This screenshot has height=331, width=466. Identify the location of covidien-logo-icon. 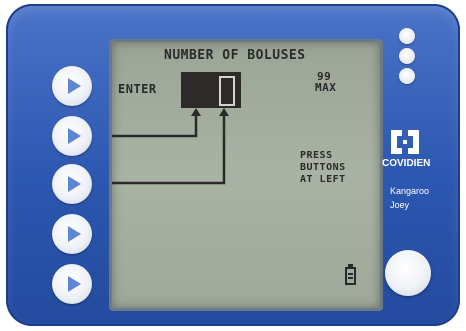
(405, 142).